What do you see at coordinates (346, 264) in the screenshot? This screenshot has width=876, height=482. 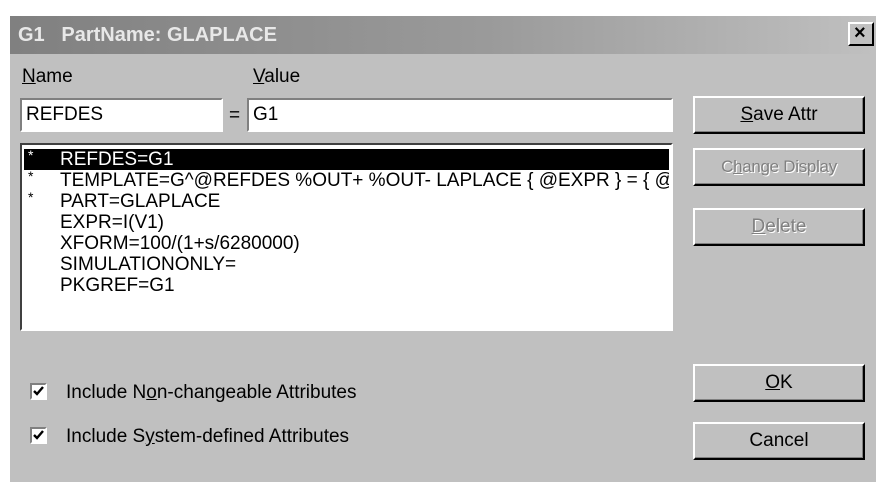 I see `list-item: SIMULATIONONLY=` at bounding box center [346, 264].